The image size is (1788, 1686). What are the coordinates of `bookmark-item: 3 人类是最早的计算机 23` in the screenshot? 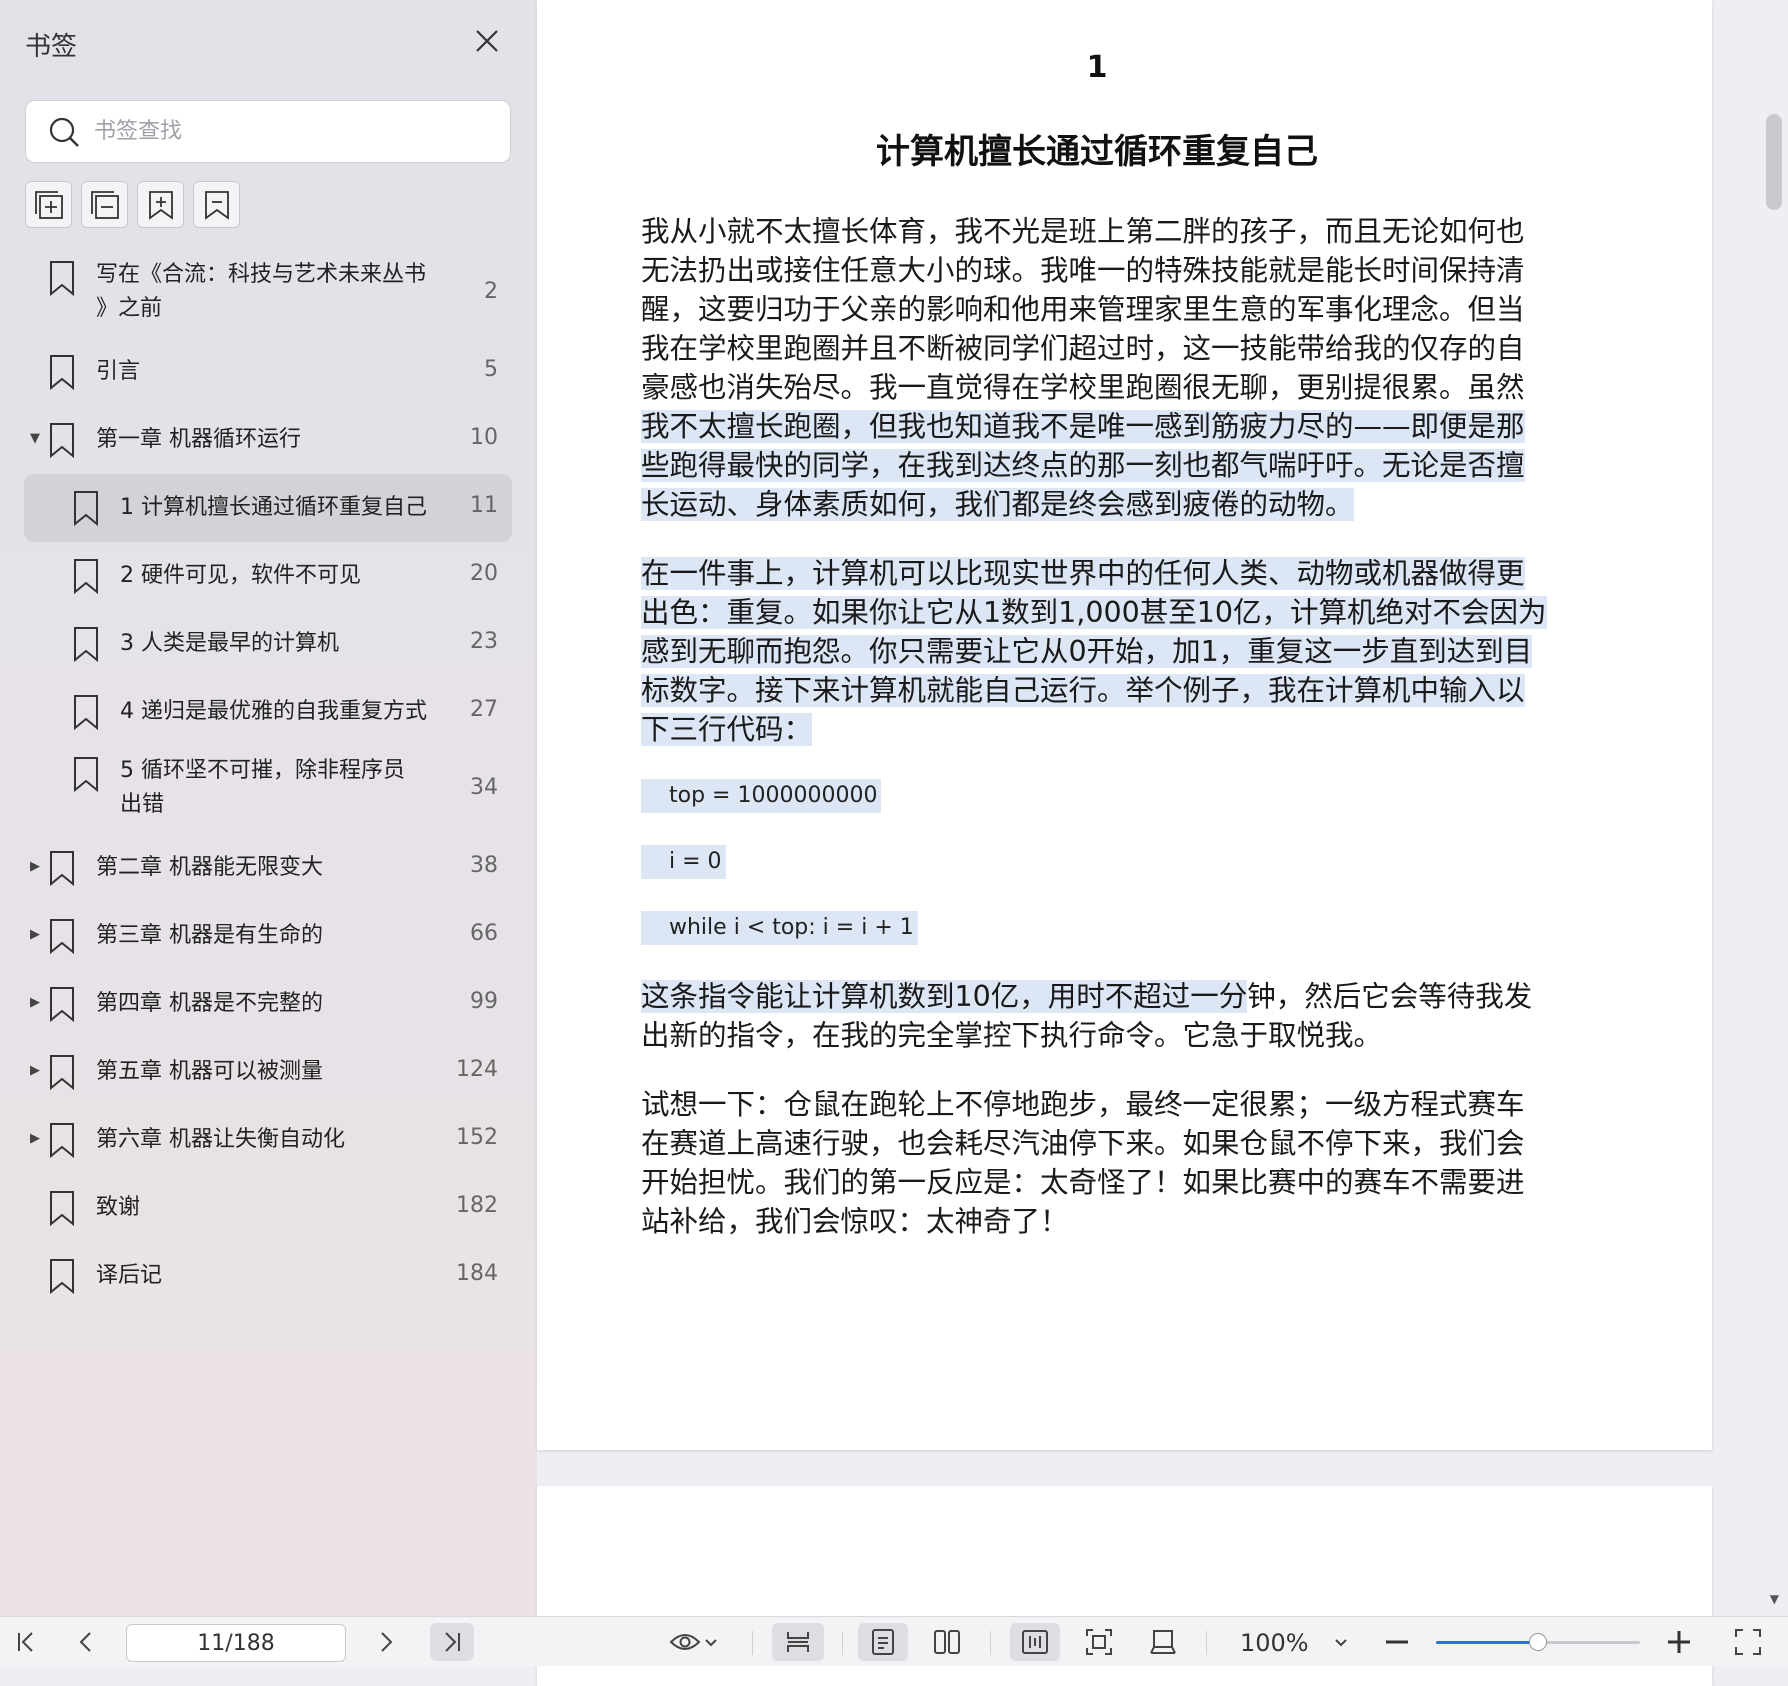 It's located at (268, 644).